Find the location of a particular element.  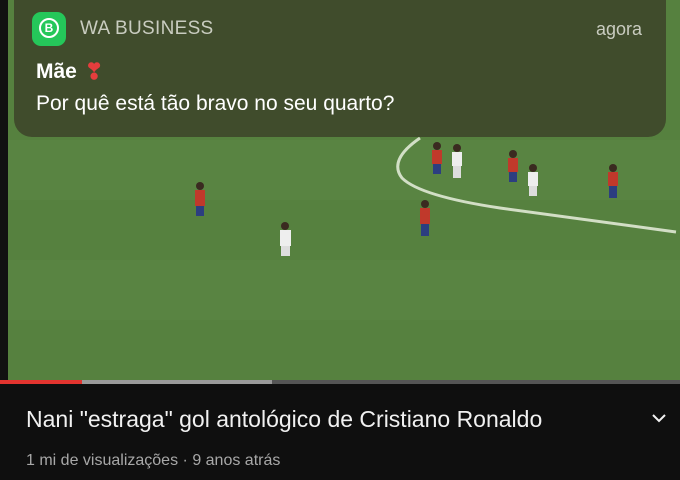

notification-sender: Mãe ❣ is located at coordinates (69, 72).